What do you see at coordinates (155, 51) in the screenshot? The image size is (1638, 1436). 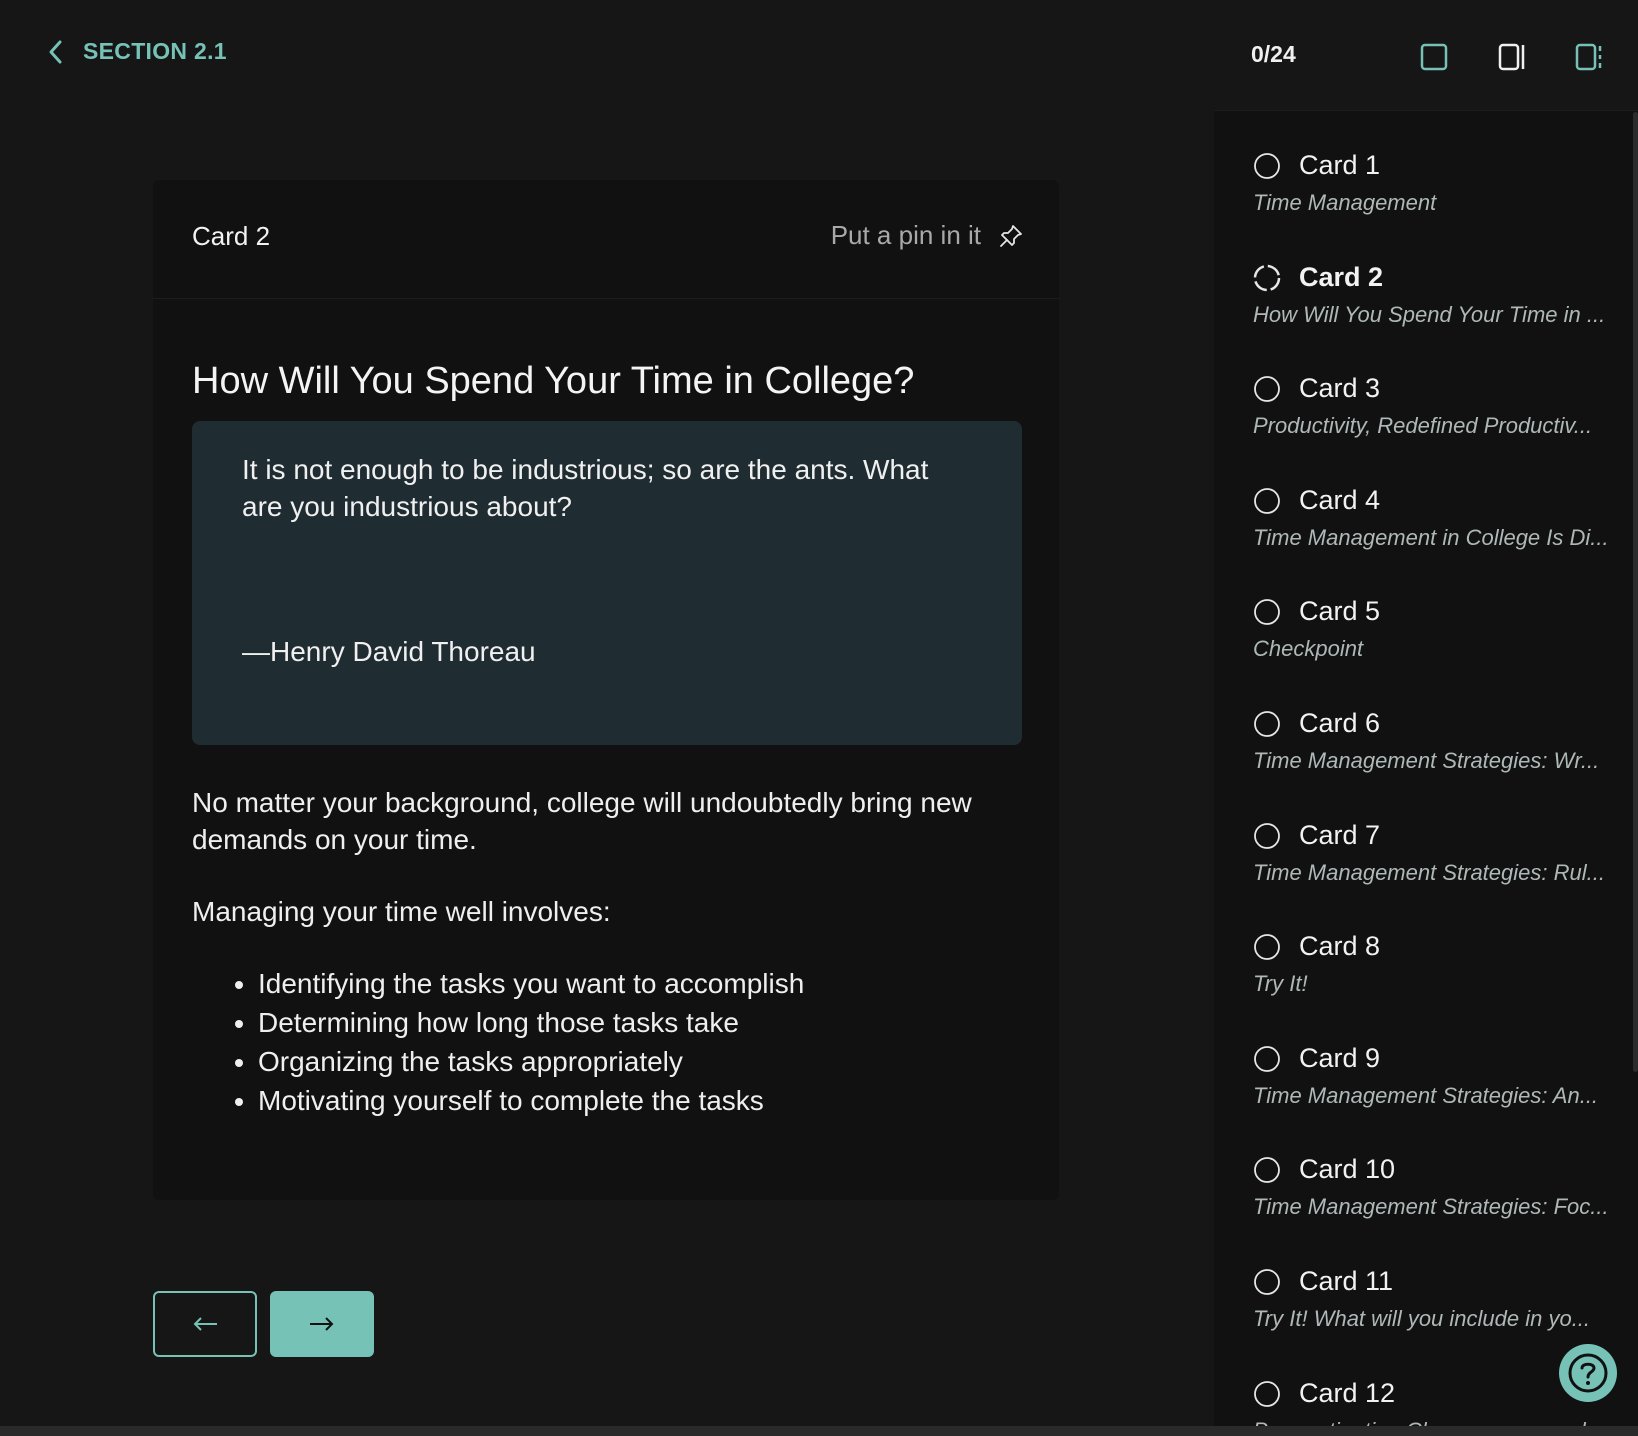 I see `section-label: SECTION 2.1` at bounding box center [155, 51].